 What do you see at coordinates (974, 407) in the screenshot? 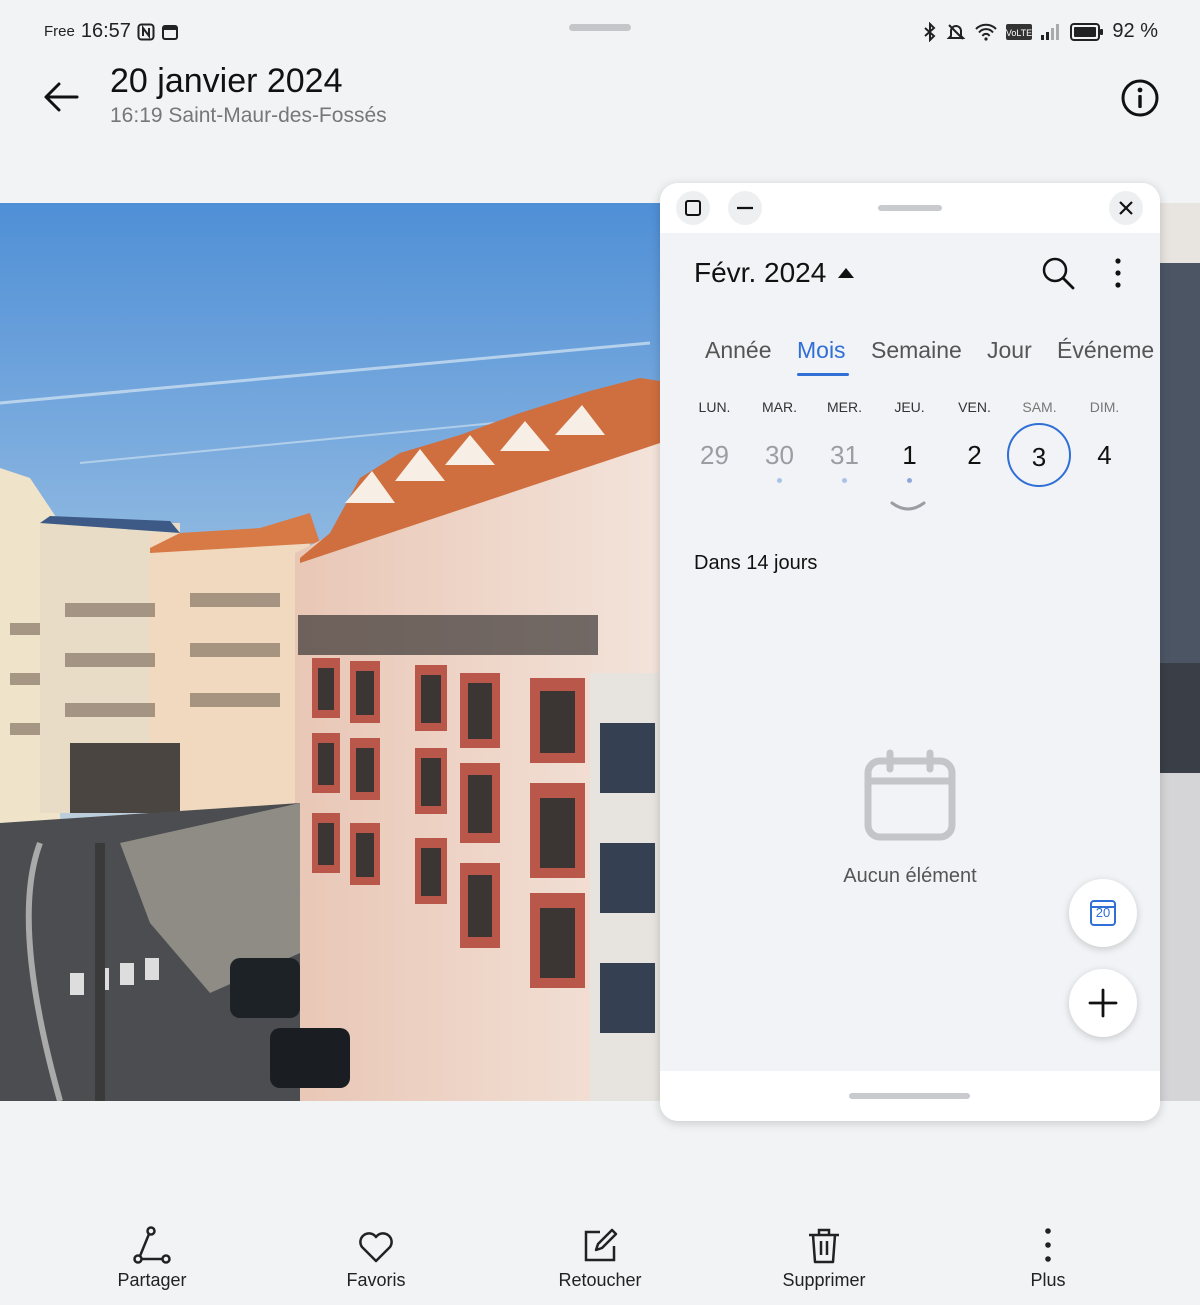
I see `weekday-label: VEN.` at bounding box center [974, 407].